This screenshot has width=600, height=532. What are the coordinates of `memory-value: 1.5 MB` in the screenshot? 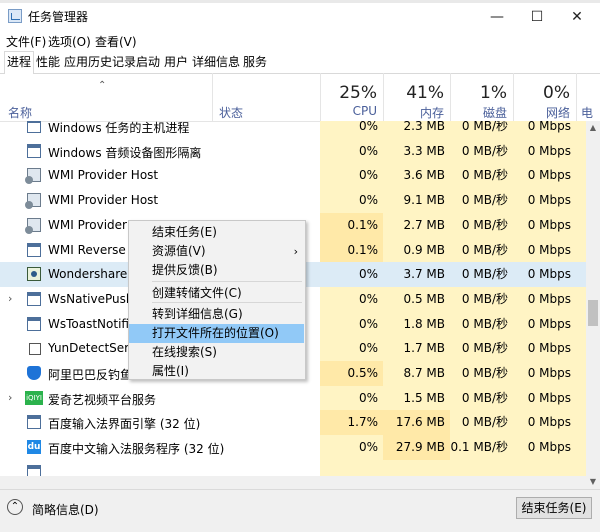 It's located at (416, 398).